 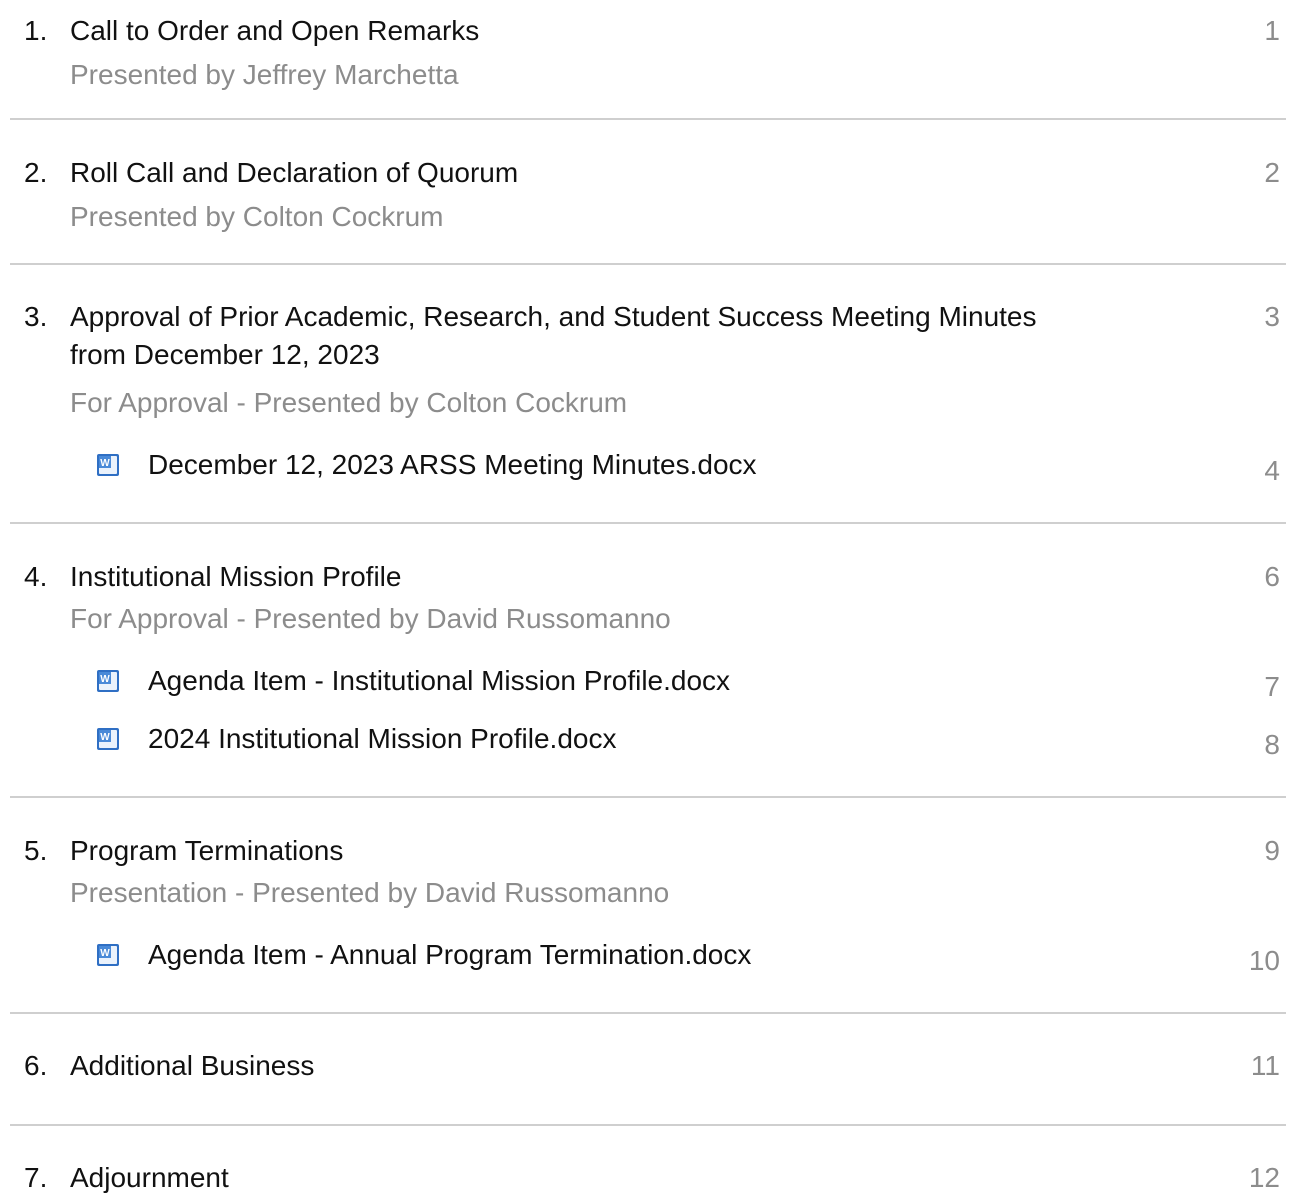 What do you see at coordinates (1272, 470) in the screenshot?
I see `attachment-page: 4` at bounding box center [1272, 470].